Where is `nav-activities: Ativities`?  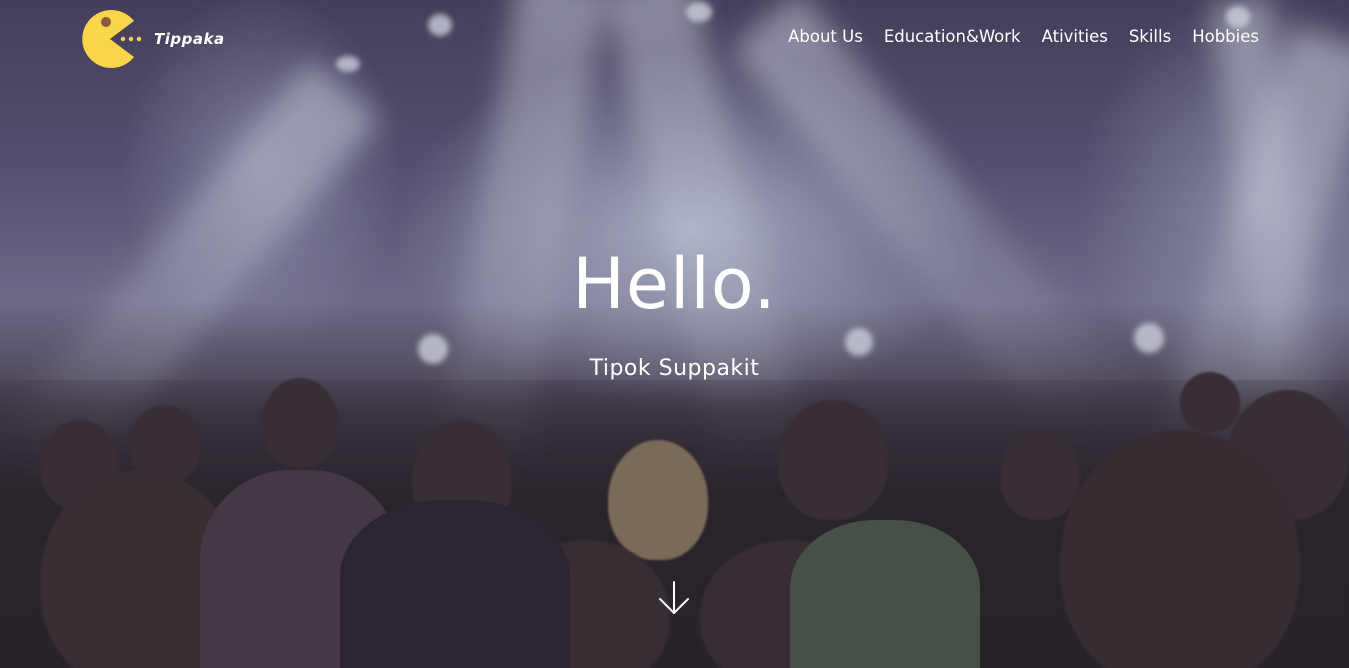
nav-activities: Ativities is located at coordinates (1075, 36).